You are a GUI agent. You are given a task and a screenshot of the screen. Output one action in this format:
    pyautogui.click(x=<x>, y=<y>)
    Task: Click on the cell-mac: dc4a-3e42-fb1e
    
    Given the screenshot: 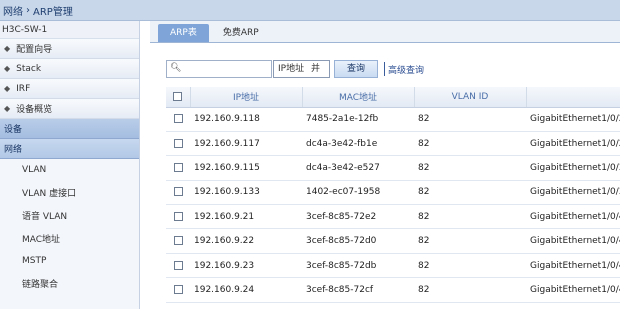 What is the action you would take?
    pyautogui.click(x=358, y=144)
    